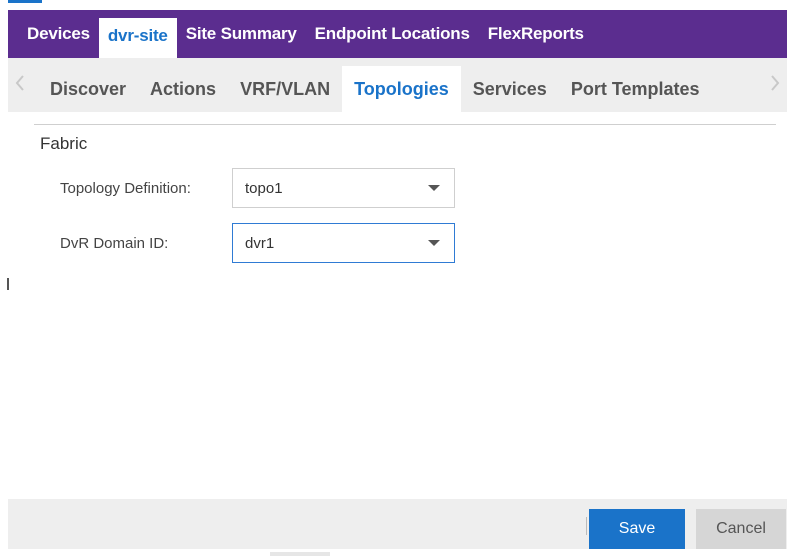 The image size is (796, 558). Describe the element at coordinates (741, 529) in the screenshot. I see `cancel-button: Cancel` at that location.